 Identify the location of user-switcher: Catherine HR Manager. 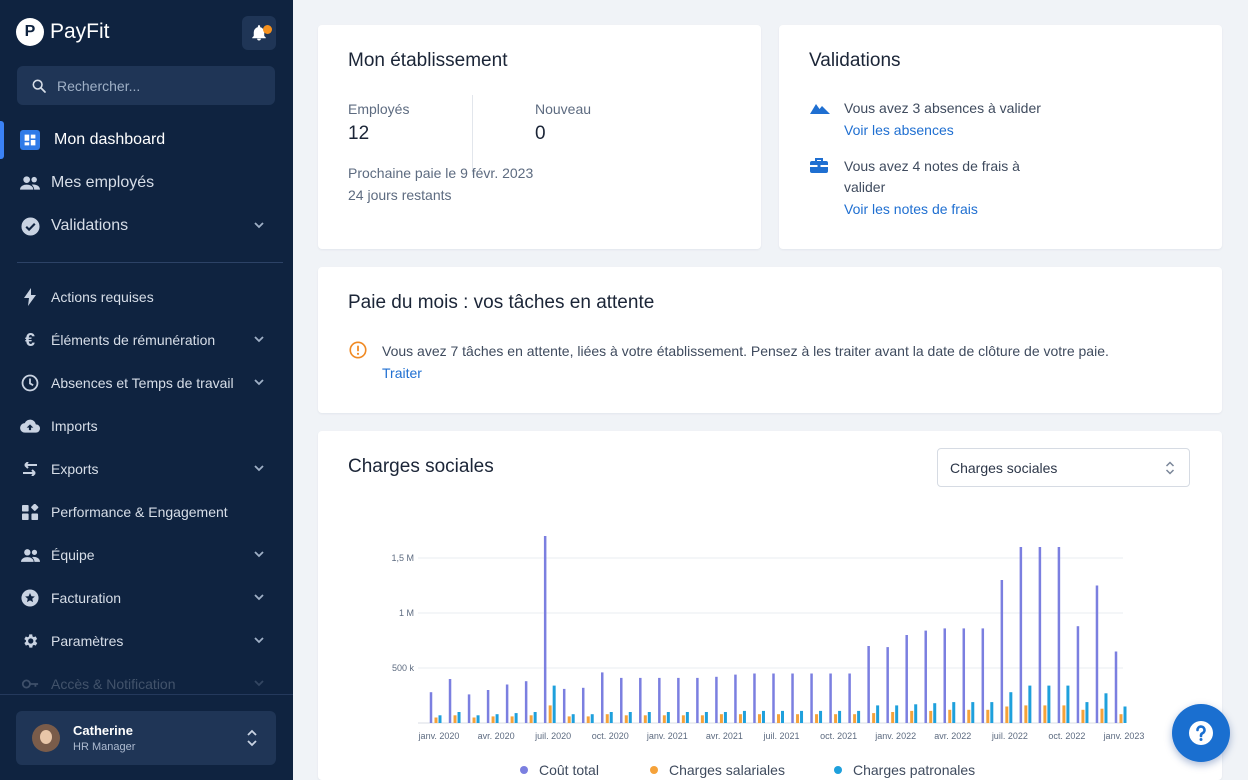
(146, 738).